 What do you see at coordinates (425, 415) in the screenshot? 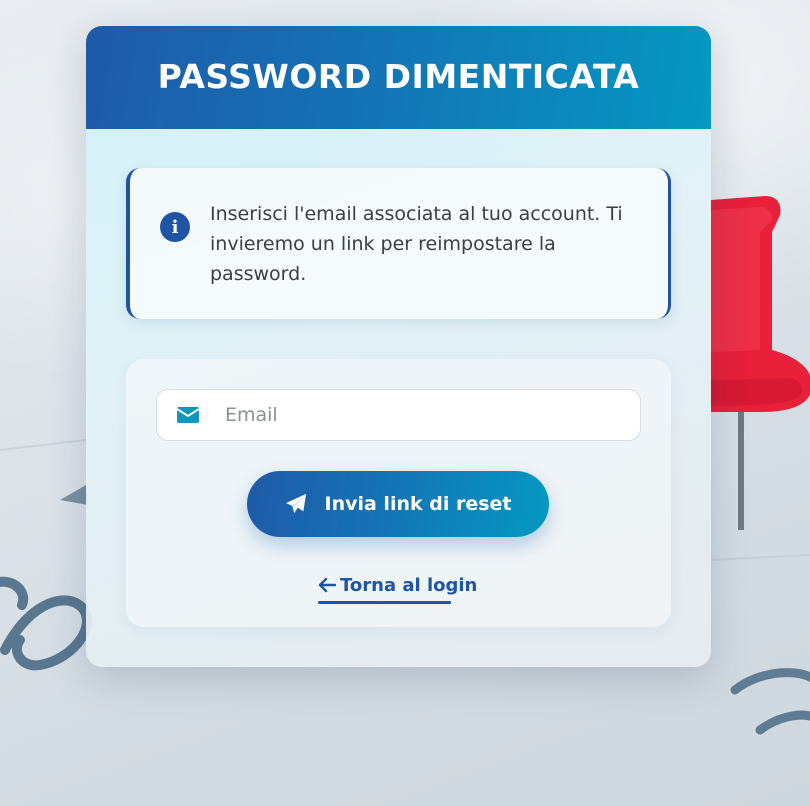
I see `email-input` at bounding box center [425, 415].